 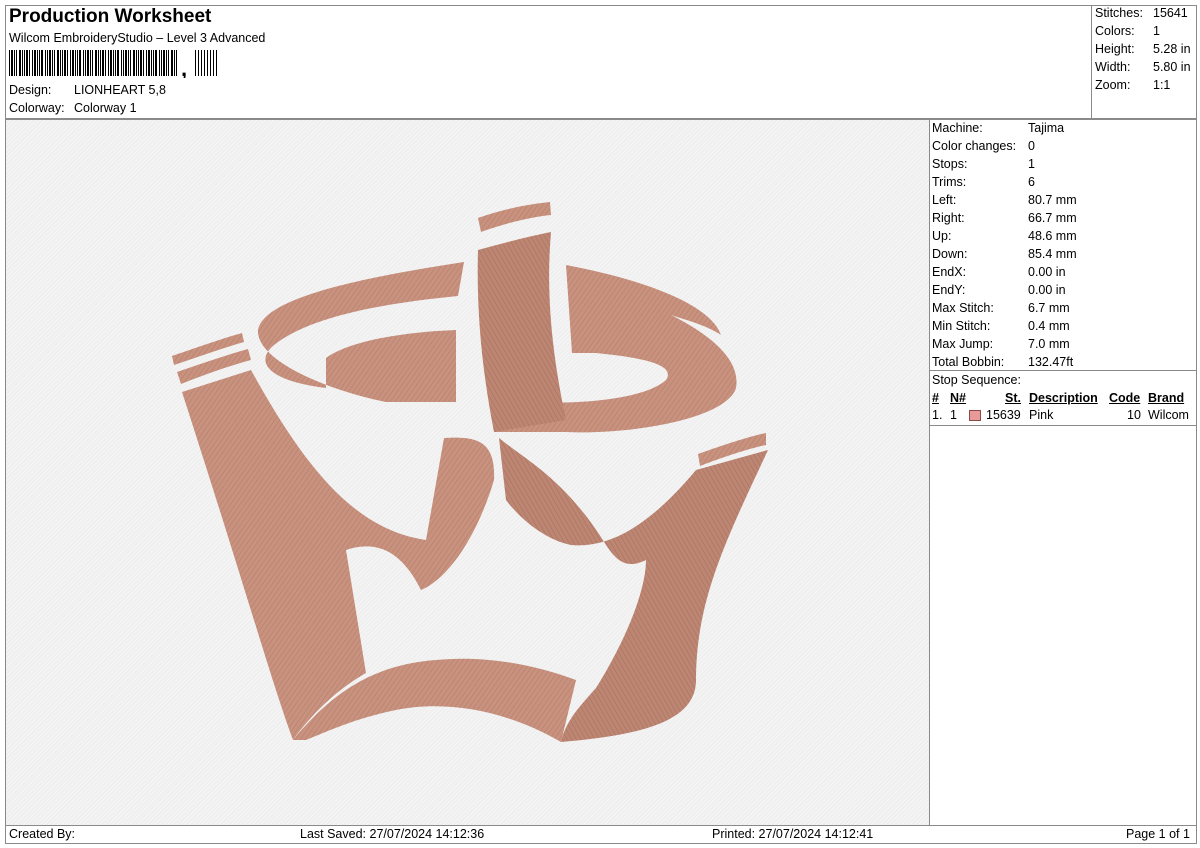 What do you see at coordinates (963, 308) in the screenshot?
I see `property-label: Max Stitch:` at bounding box center [963, 308].